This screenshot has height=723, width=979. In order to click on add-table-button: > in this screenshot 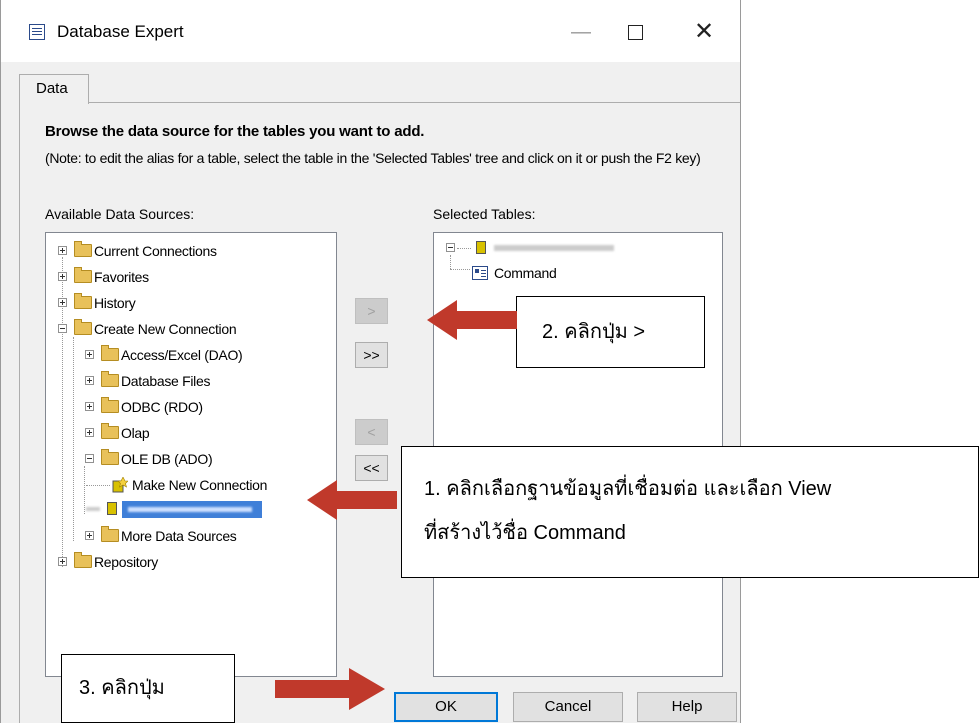, I will do `click(371, 311)`.